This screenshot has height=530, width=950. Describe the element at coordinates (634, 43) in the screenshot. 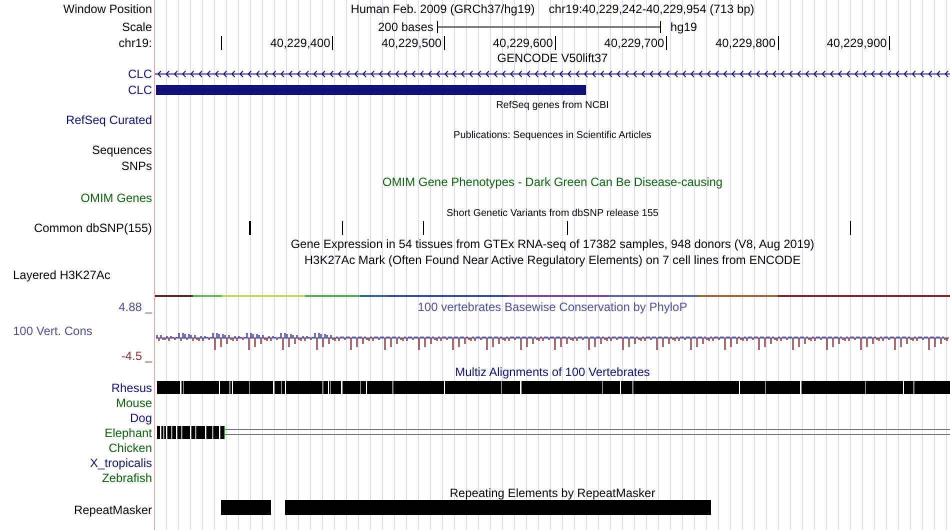

I see `coordinate-label: 40,229,700` at that location.